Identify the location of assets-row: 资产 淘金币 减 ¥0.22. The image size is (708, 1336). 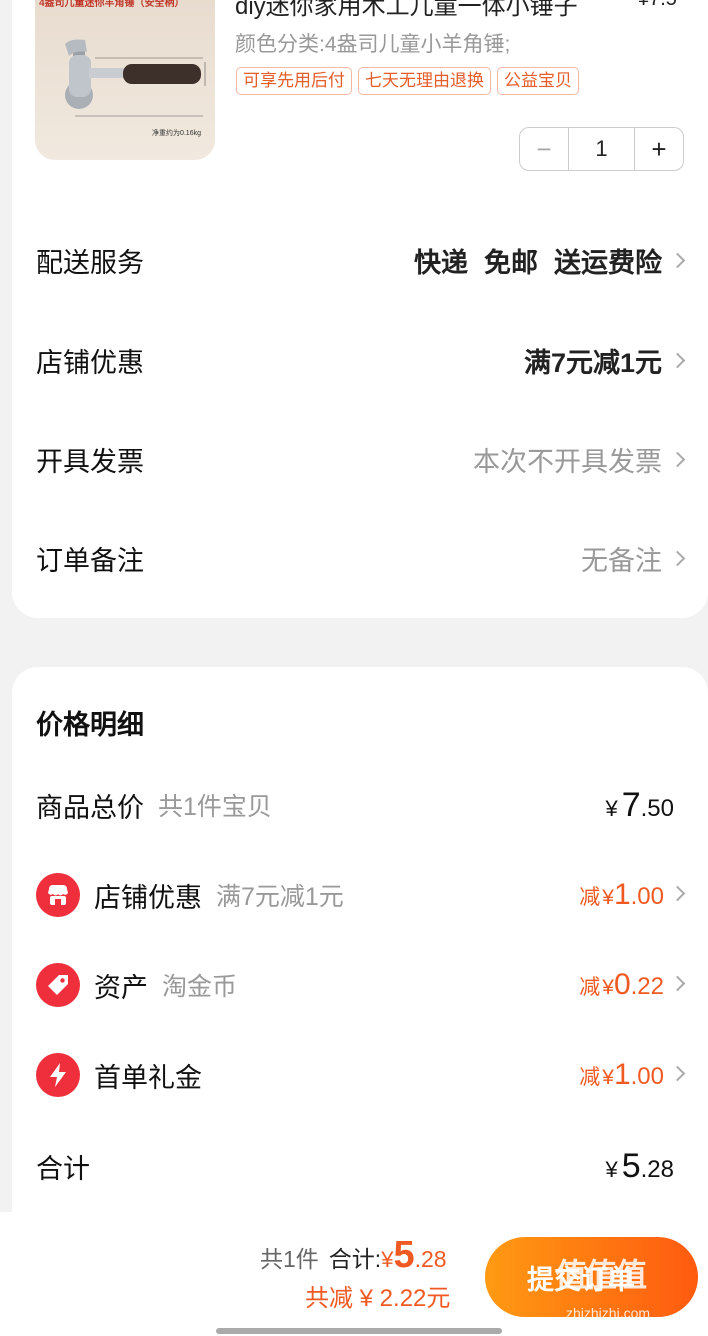
(361, 985).